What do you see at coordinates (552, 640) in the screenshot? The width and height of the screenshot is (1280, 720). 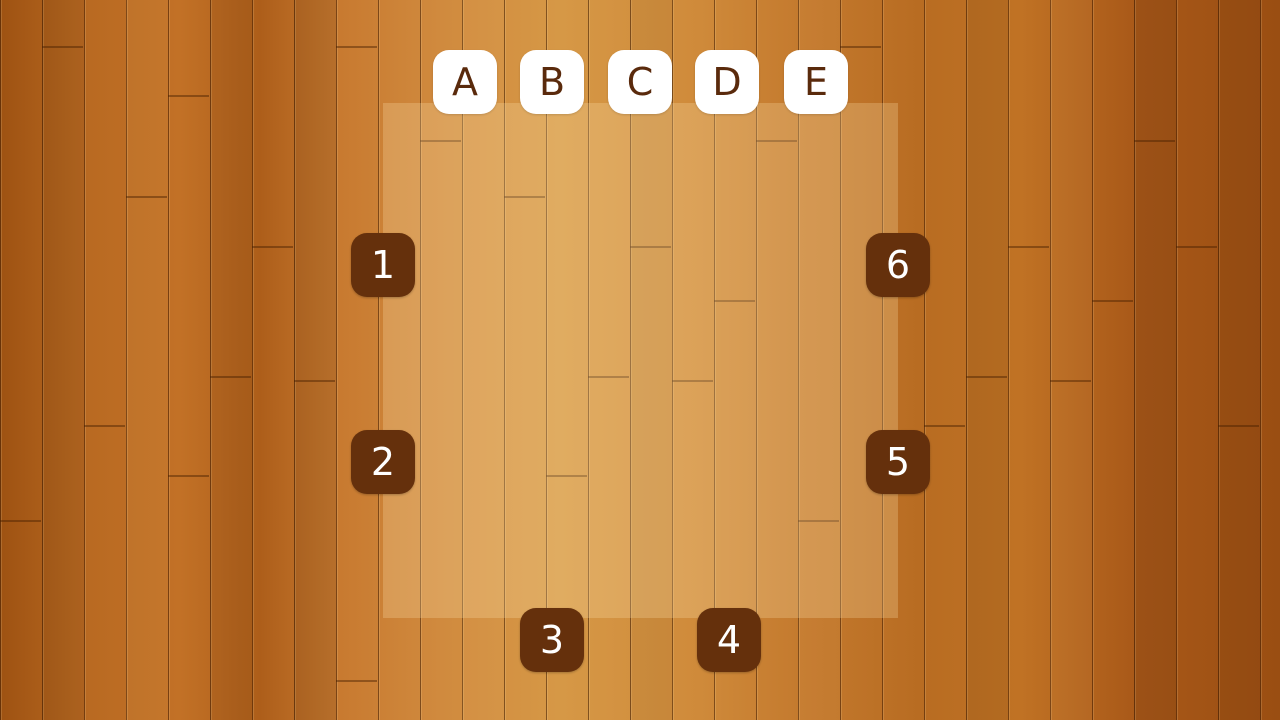 I see `number-tile-3: 3` at bounding box center [552, 640].